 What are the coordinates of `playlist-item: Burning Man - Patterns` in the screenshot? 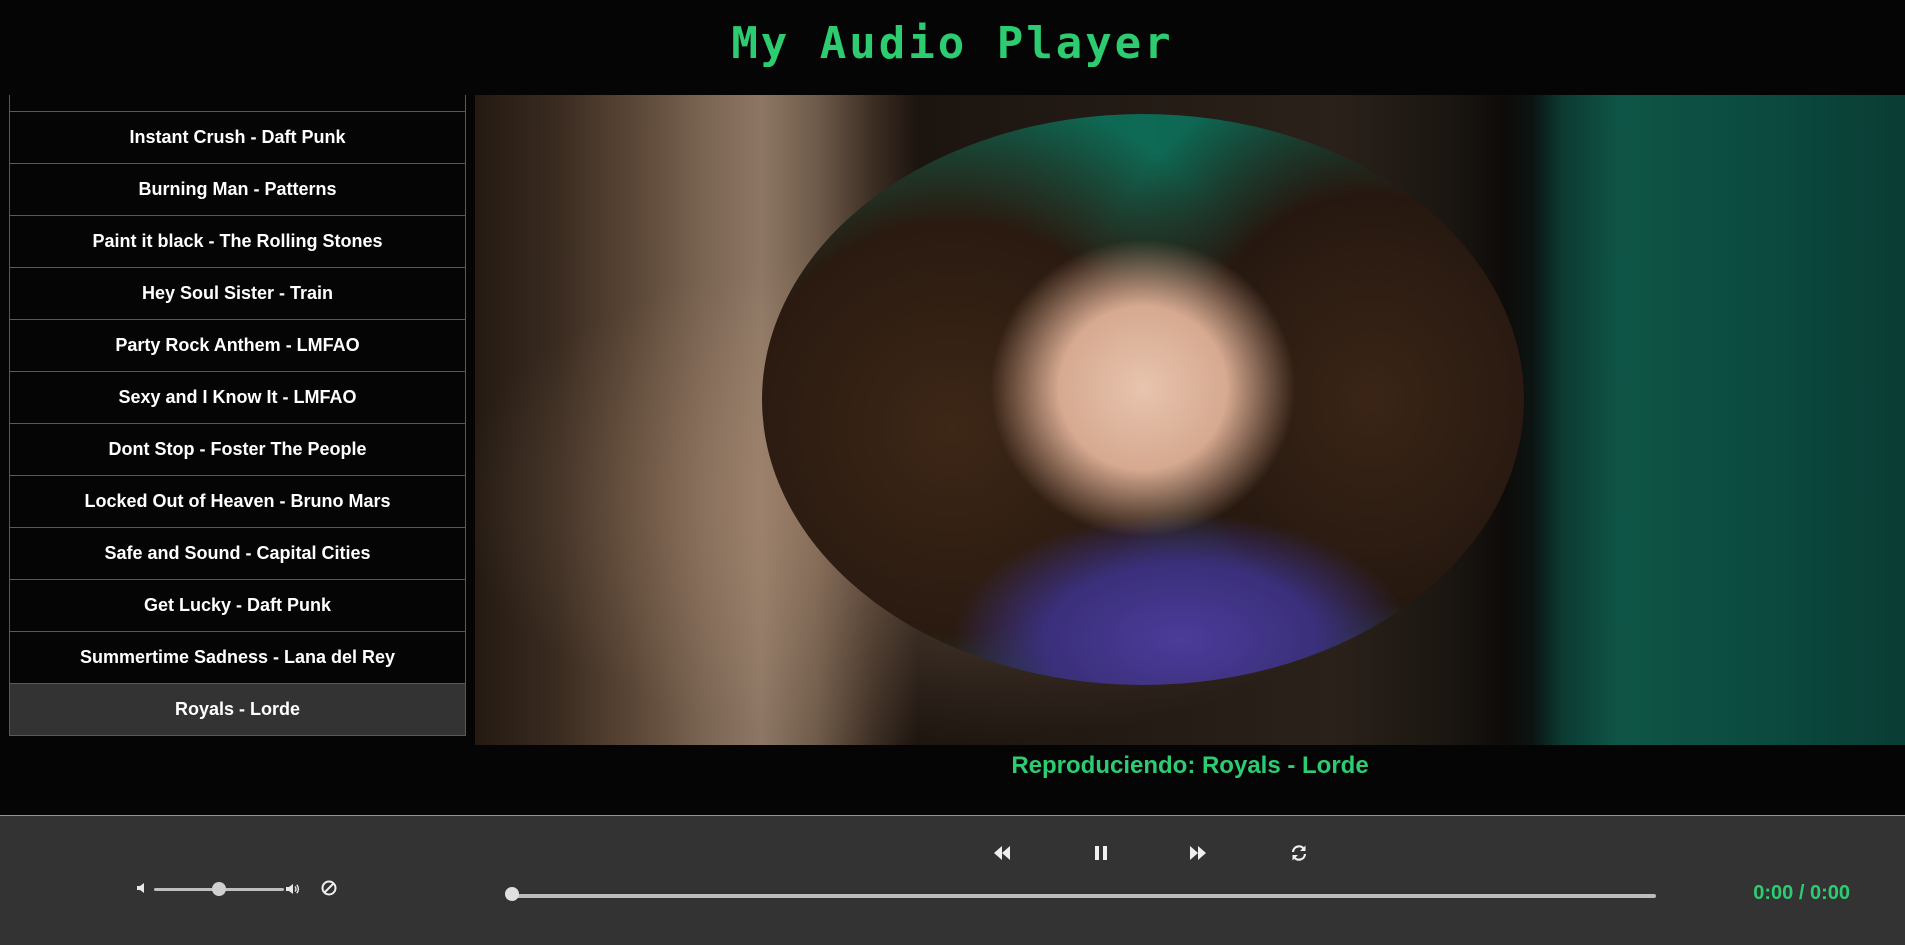 It's located at (237, 190).